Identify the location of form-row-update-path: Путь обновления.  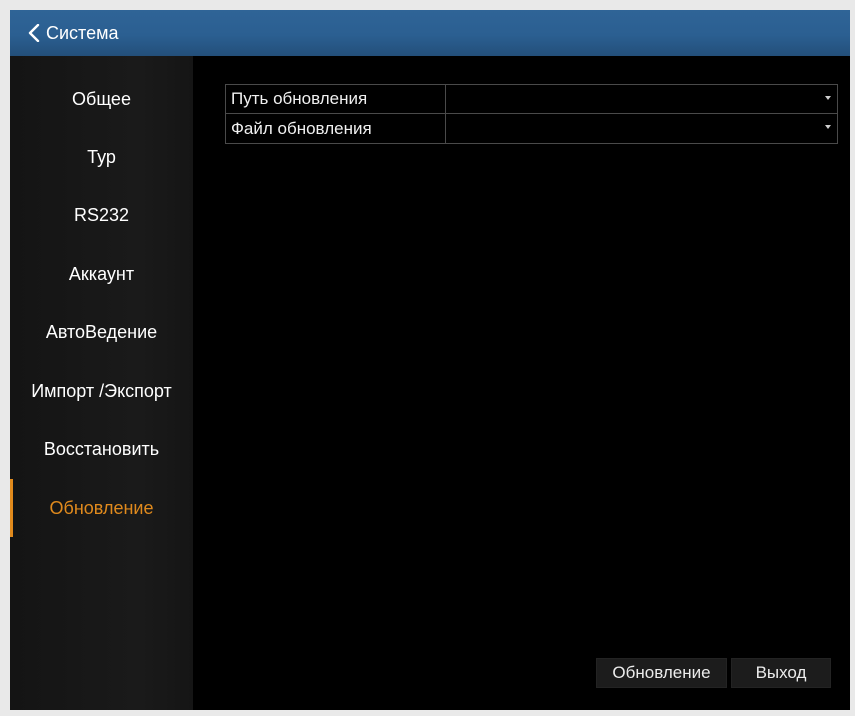
(531, 99).